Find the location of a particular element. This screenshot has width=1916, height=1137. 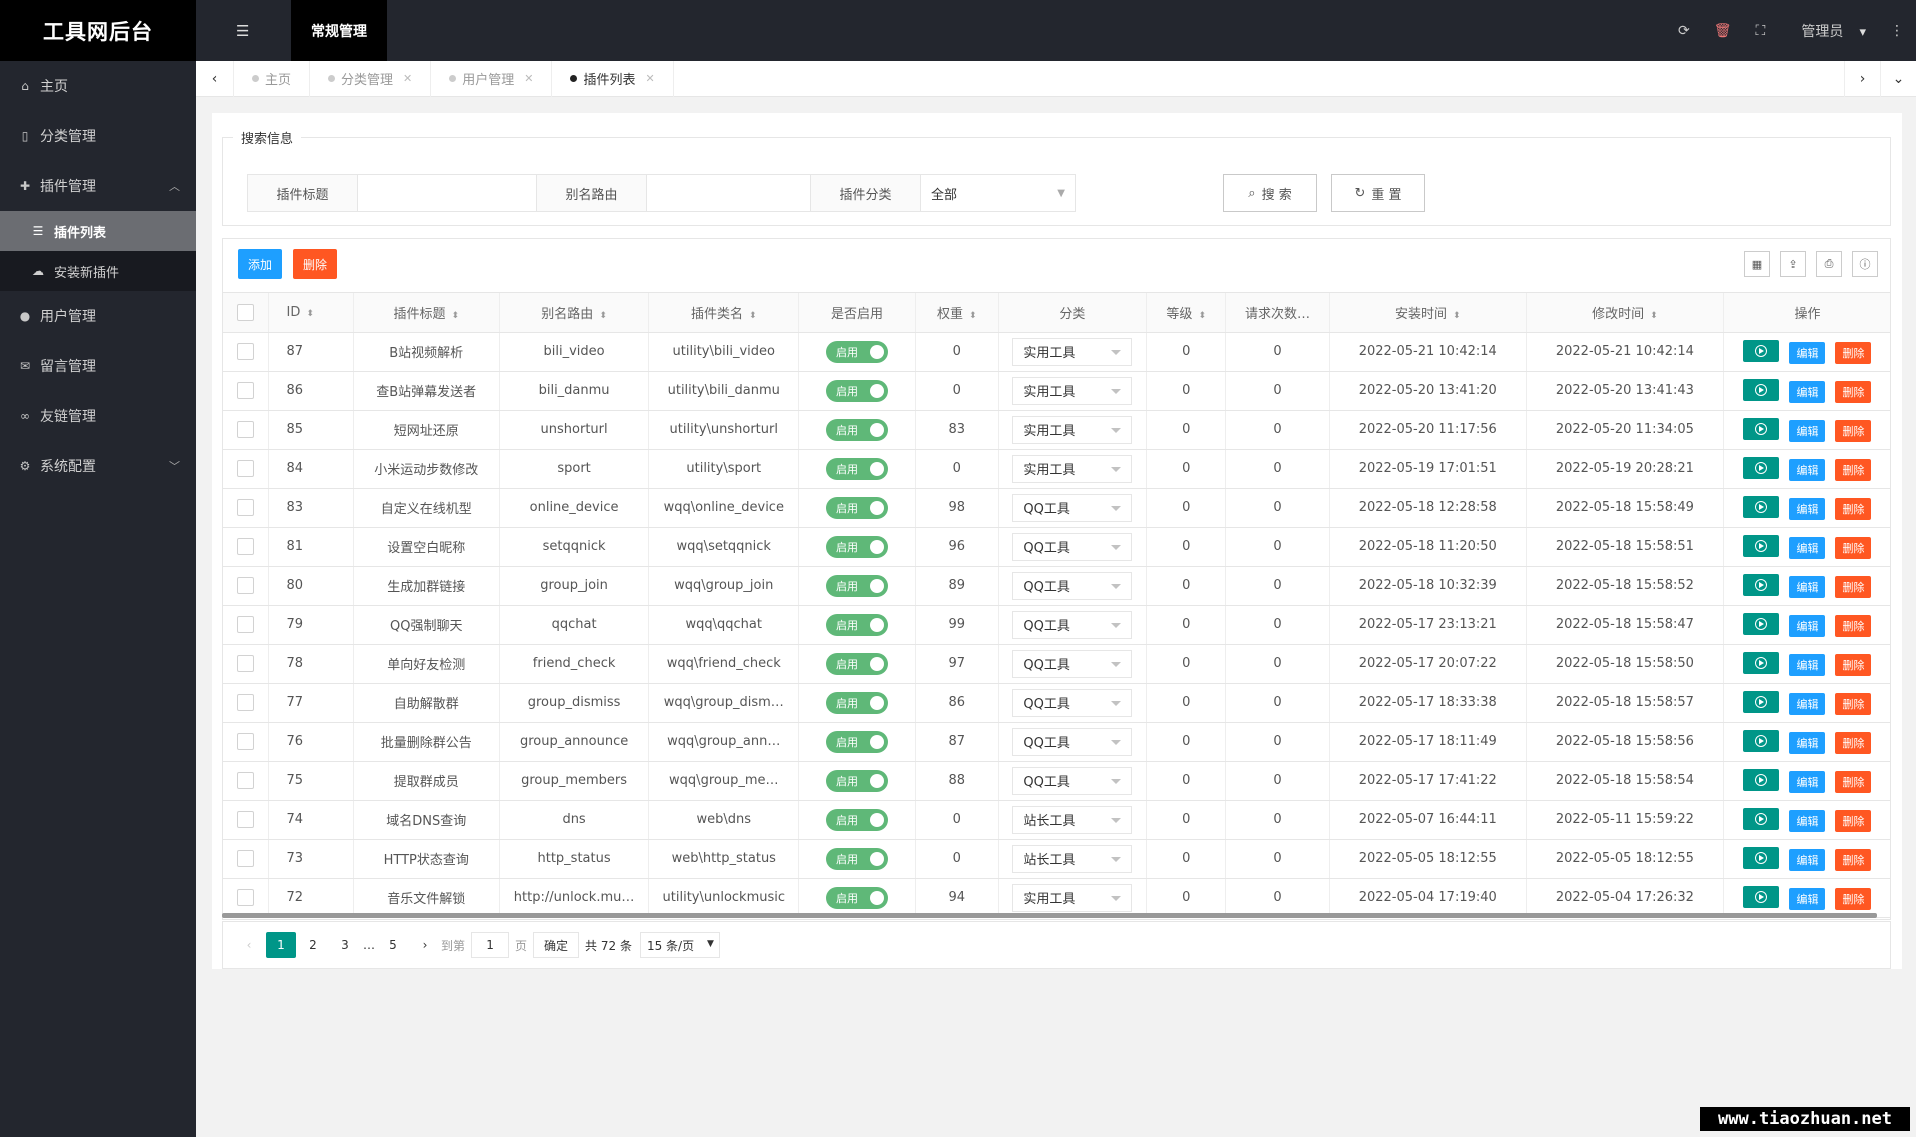

select-all-checkbox is located at coordinates (245, 312).